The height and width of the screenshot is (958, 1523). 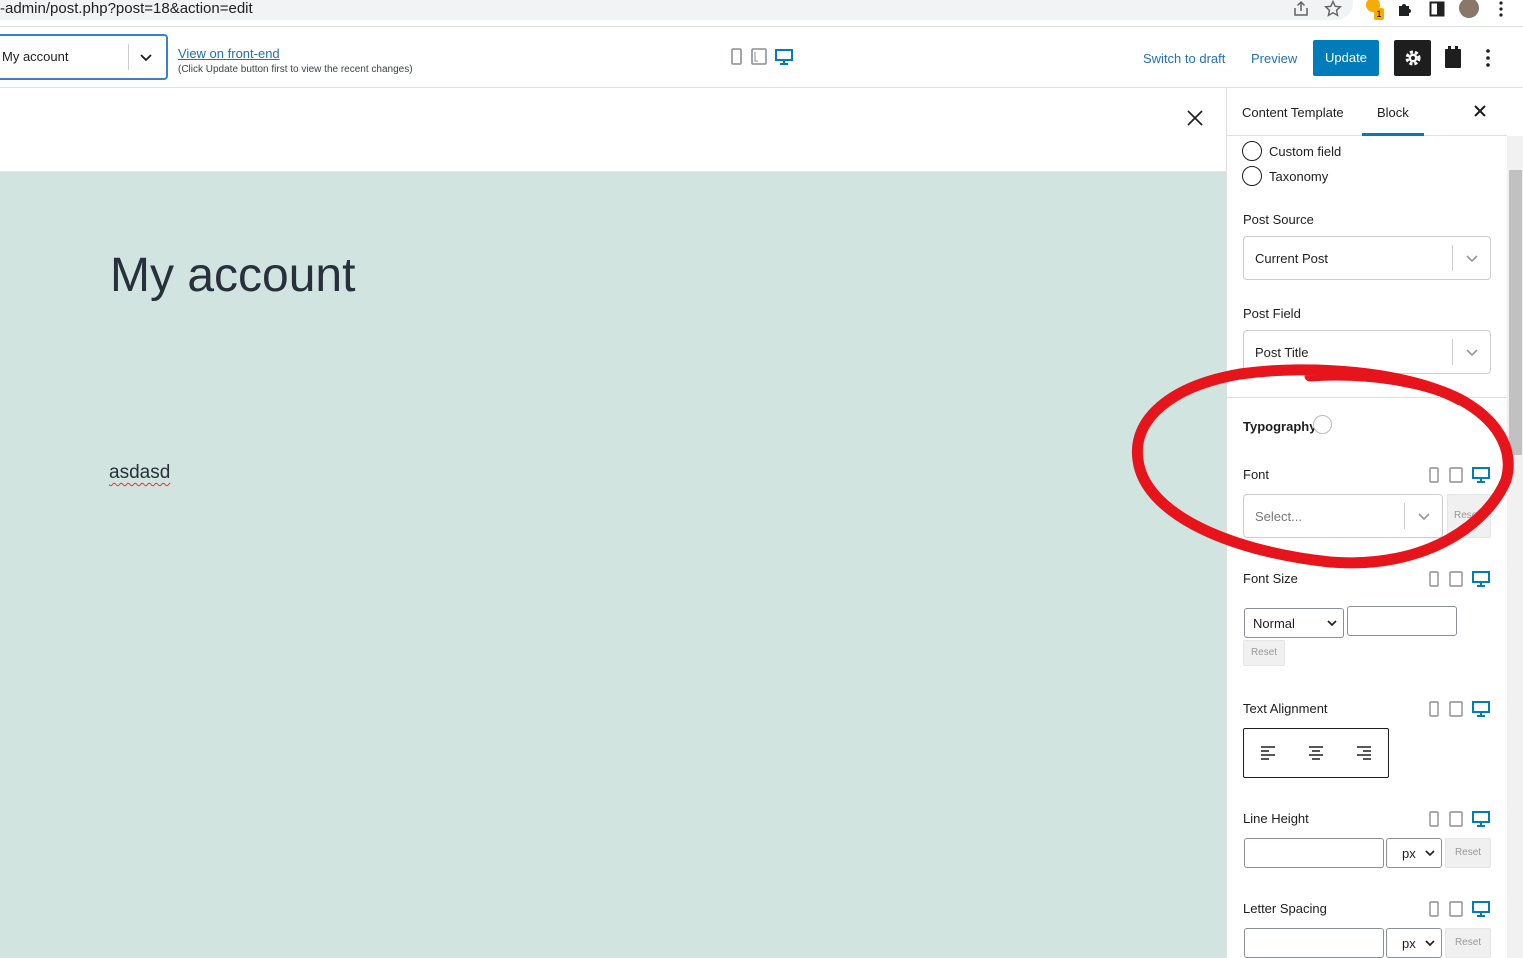 I want to click on radio-label: Taxonomy, so click(x=1299, y=176).